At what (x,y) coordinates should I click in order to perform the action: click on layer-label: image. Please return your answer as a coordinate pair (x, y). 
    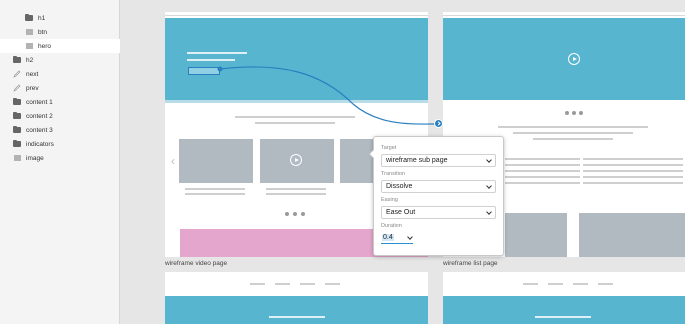
    Looking at the image, I should click on (35, 158).